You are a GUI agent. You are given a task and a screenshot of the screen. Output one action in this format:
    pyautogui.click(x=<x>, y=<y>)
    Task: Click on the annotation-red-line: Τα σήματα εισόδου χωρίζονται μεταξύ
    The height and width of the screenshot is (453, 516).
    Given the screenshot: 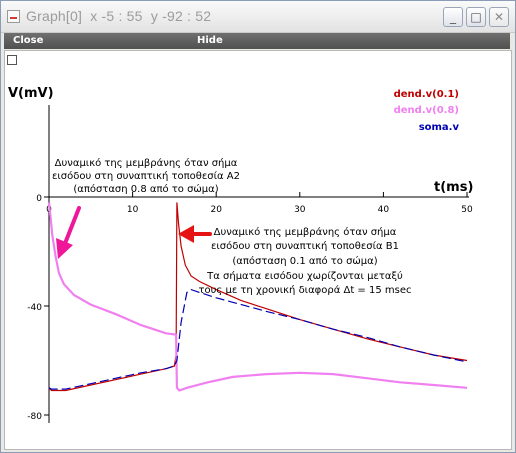 What is the action you would take?
    pyautogui.click(x=304, y=276)
    